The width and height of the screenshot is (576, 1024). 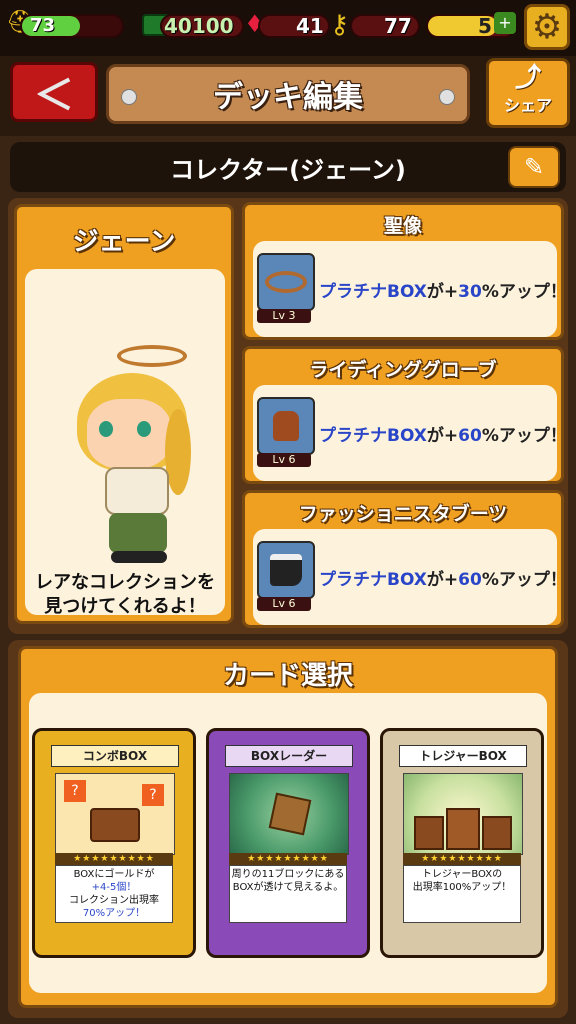 I want to click on share-button: ⤴ シェア, so click(x=528, y=93).